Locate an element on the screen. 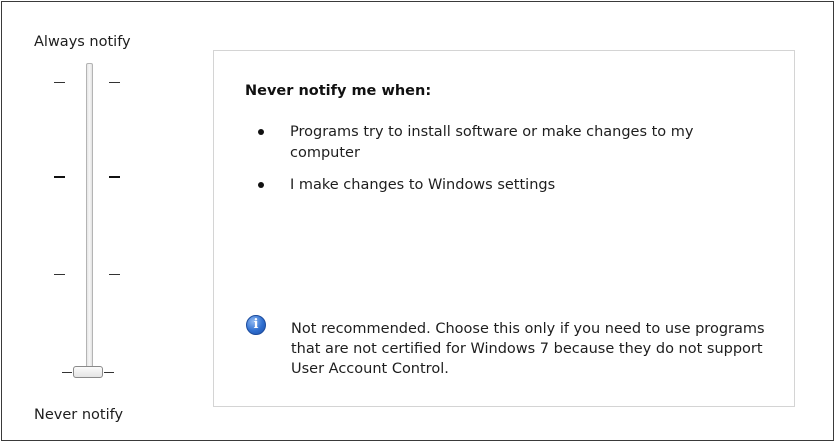 Image resolution: width=837 pixels, height=444 pixels. list-item: I make changes to Windows settings is located at coordinates (505, 185).